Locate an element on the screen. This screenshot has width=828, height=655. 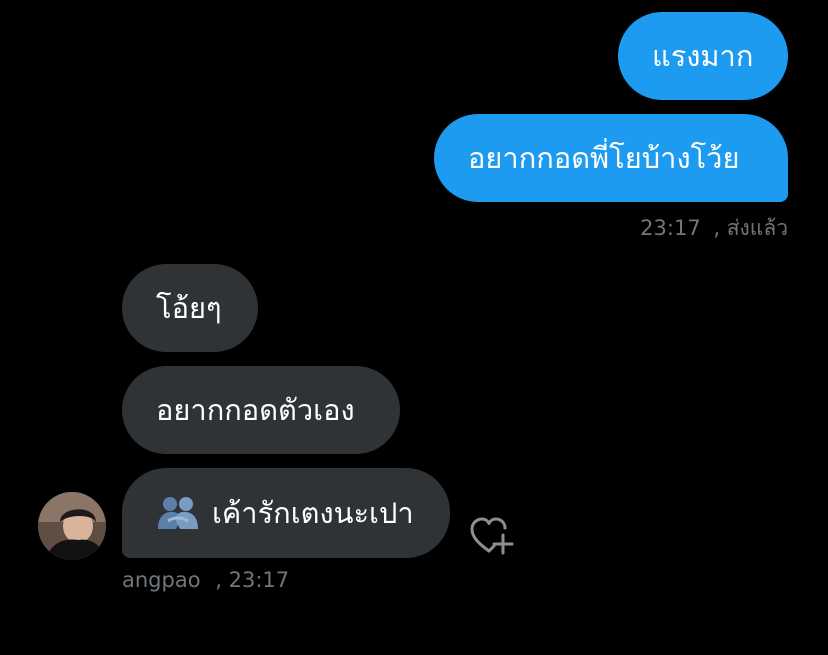
sent-message-bubble: แรงมาก is located at coordinates (703, 56).